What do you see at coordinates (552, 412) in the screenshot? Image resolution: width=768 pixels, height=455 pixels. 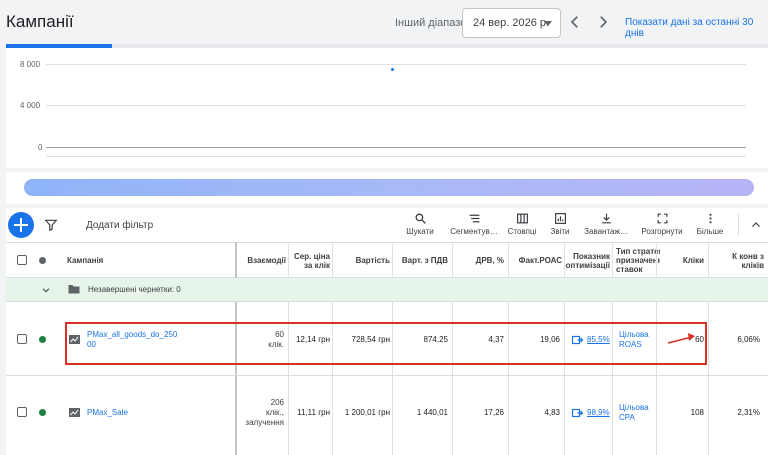 I see `roas-cell: 4,83` at bounding box center [552, 412].